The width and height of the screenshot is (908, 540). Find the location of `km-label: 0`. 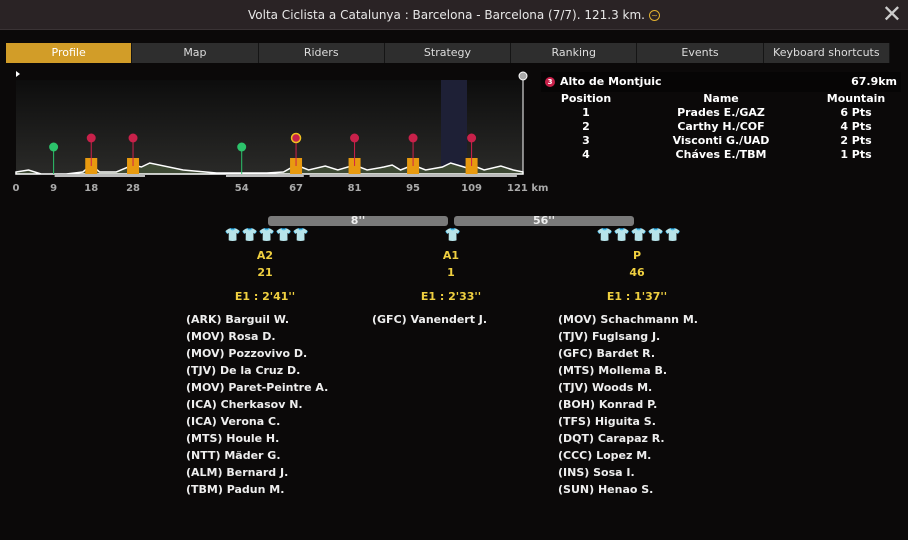

km-label: 0 is located at coordinates (16, 188).